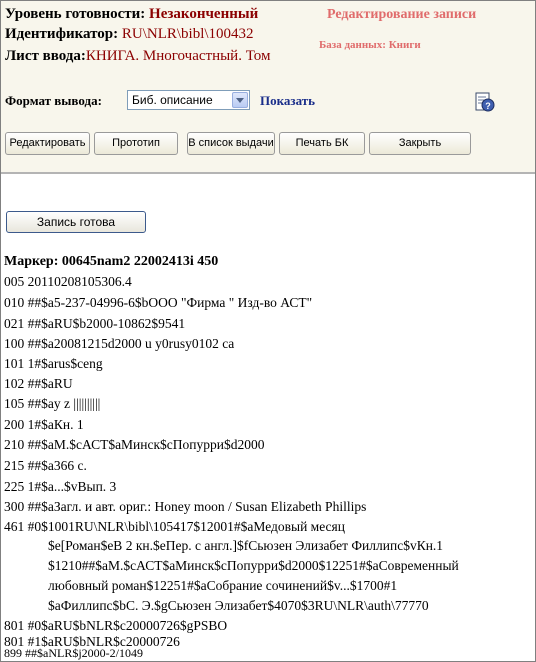 This screenshot has height=662, width=536. I want to click on database-line: База данных: Книги, so click(370, 45).